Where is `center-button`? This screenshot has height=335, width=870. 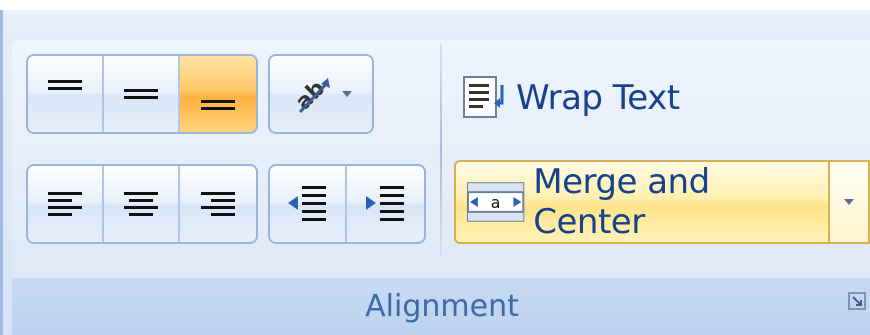 center-button is located at coordinates (142, 204).